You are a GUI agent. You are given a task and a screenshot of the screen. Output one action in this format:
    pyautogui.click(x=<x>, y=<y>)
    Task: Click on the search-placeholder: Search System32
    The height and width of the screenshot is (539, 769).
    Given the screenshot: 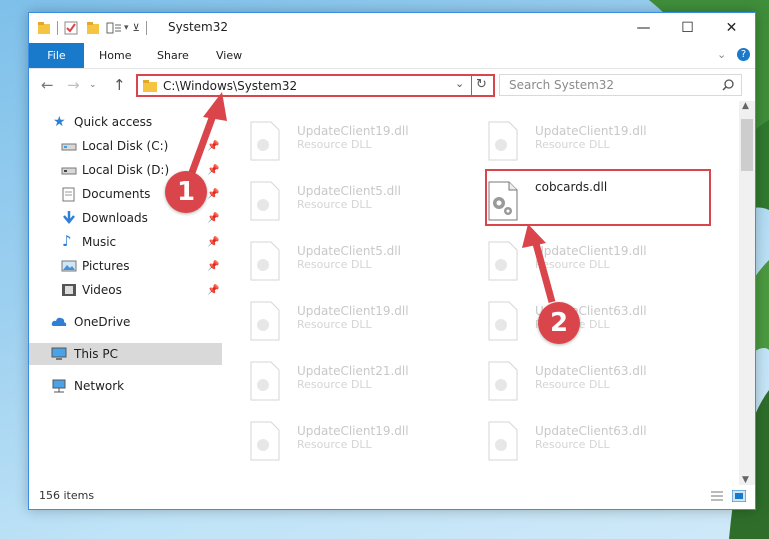 What is the action you would take?
    pyautogui.click(x=561, y=85)
    